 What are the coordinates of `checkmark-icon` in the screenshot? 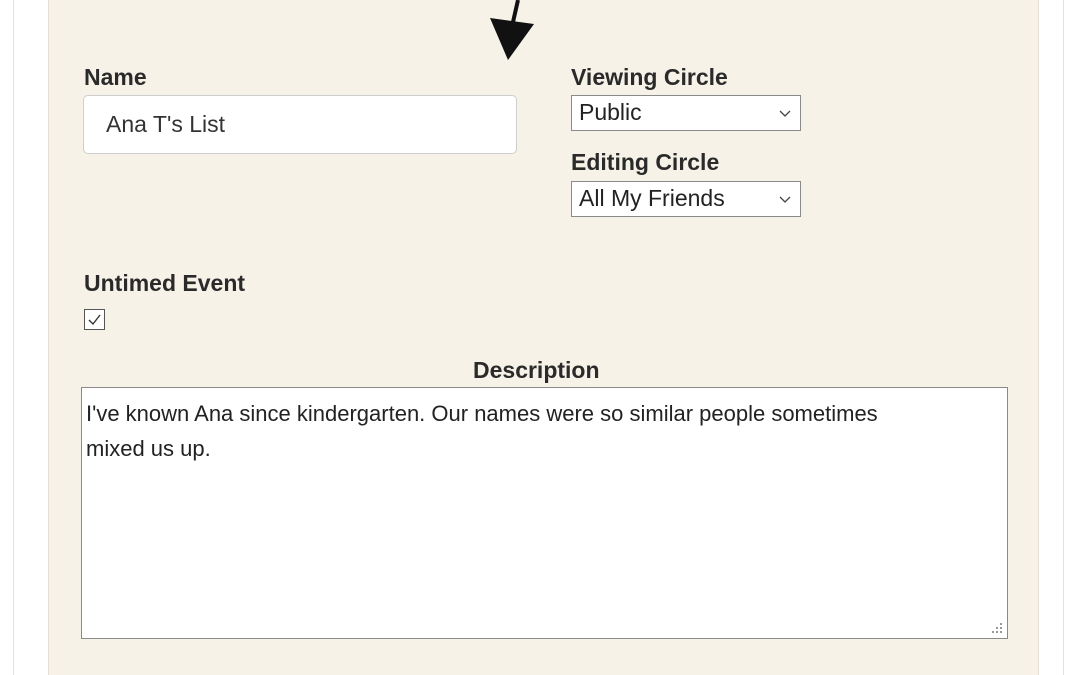 It's located at (94, 320).